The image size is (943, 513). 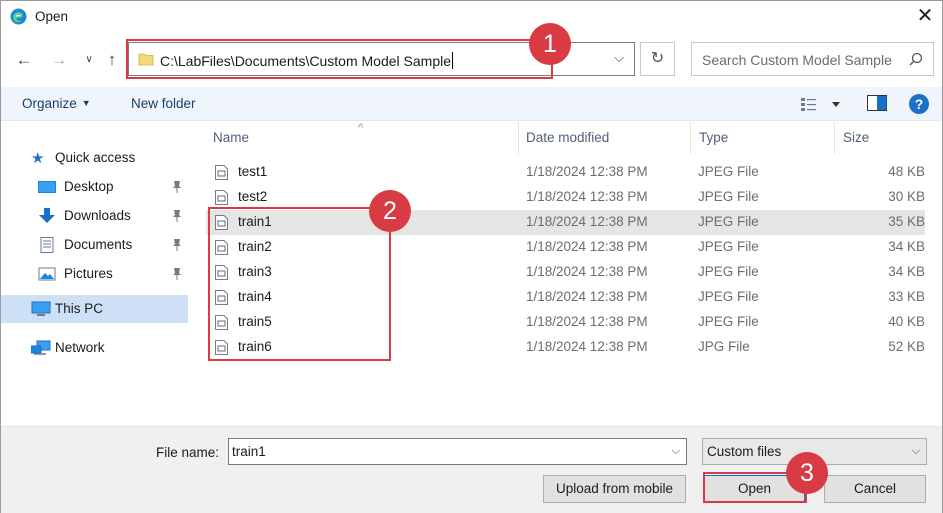 I want to click on star-icon: ★, so click(x=38, y=158).